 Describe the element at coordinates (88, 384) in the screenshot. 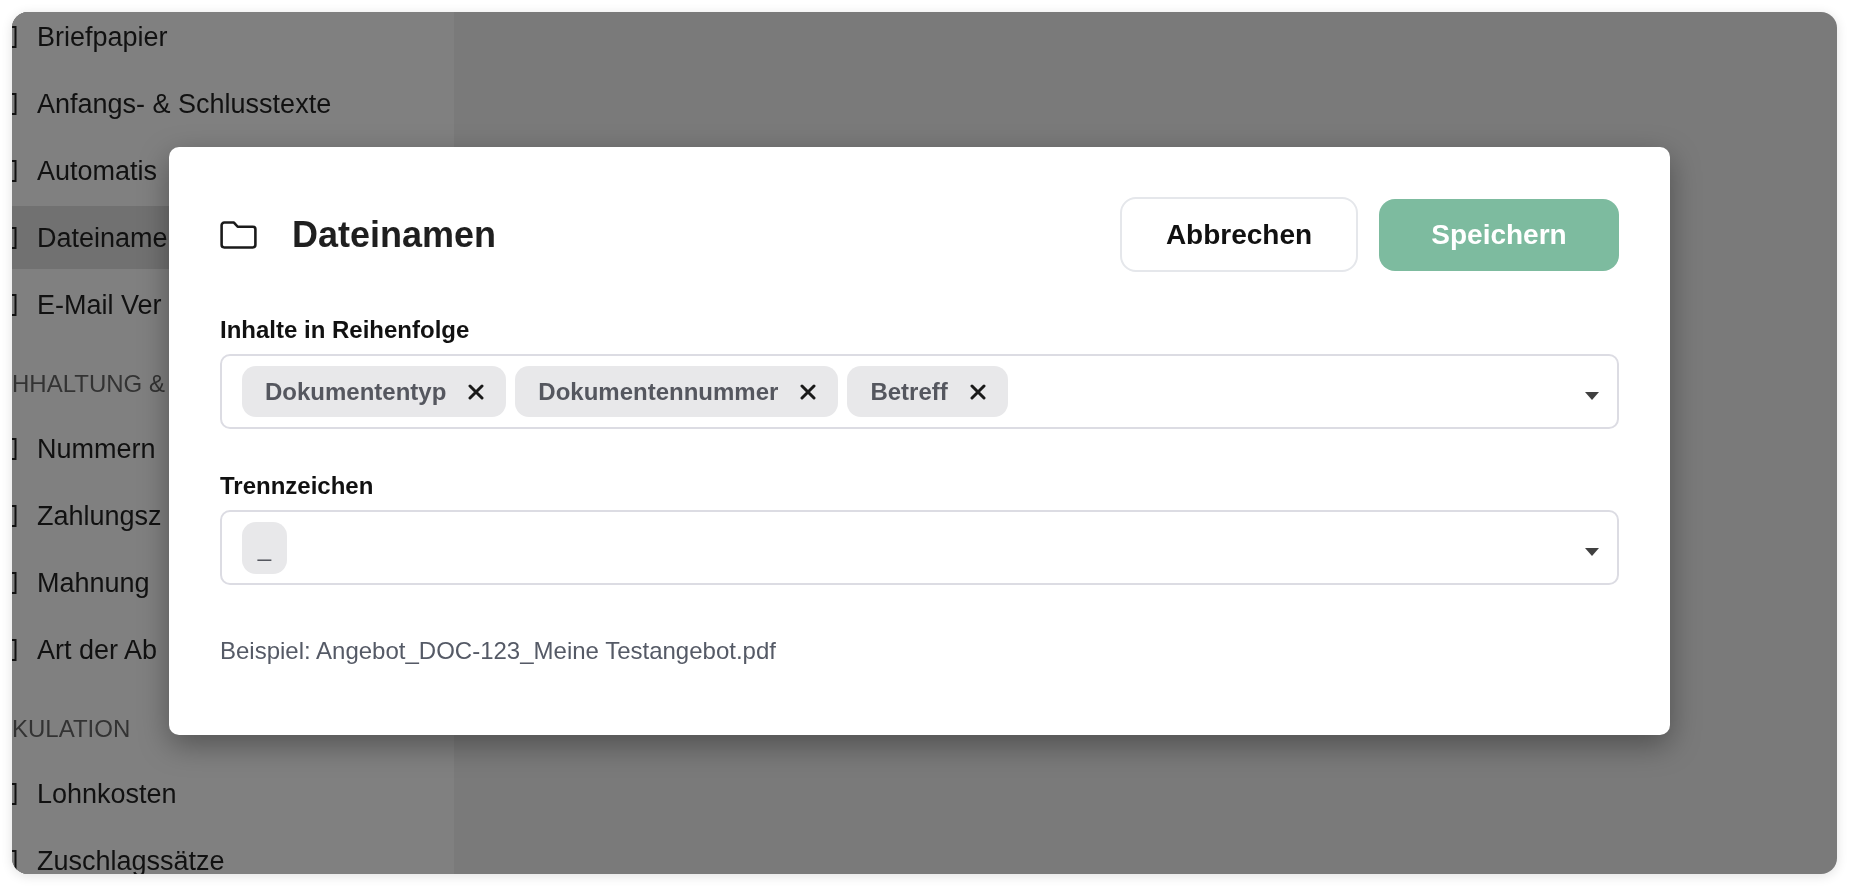

I see `section-heading: HHALTUNG &` at that location.